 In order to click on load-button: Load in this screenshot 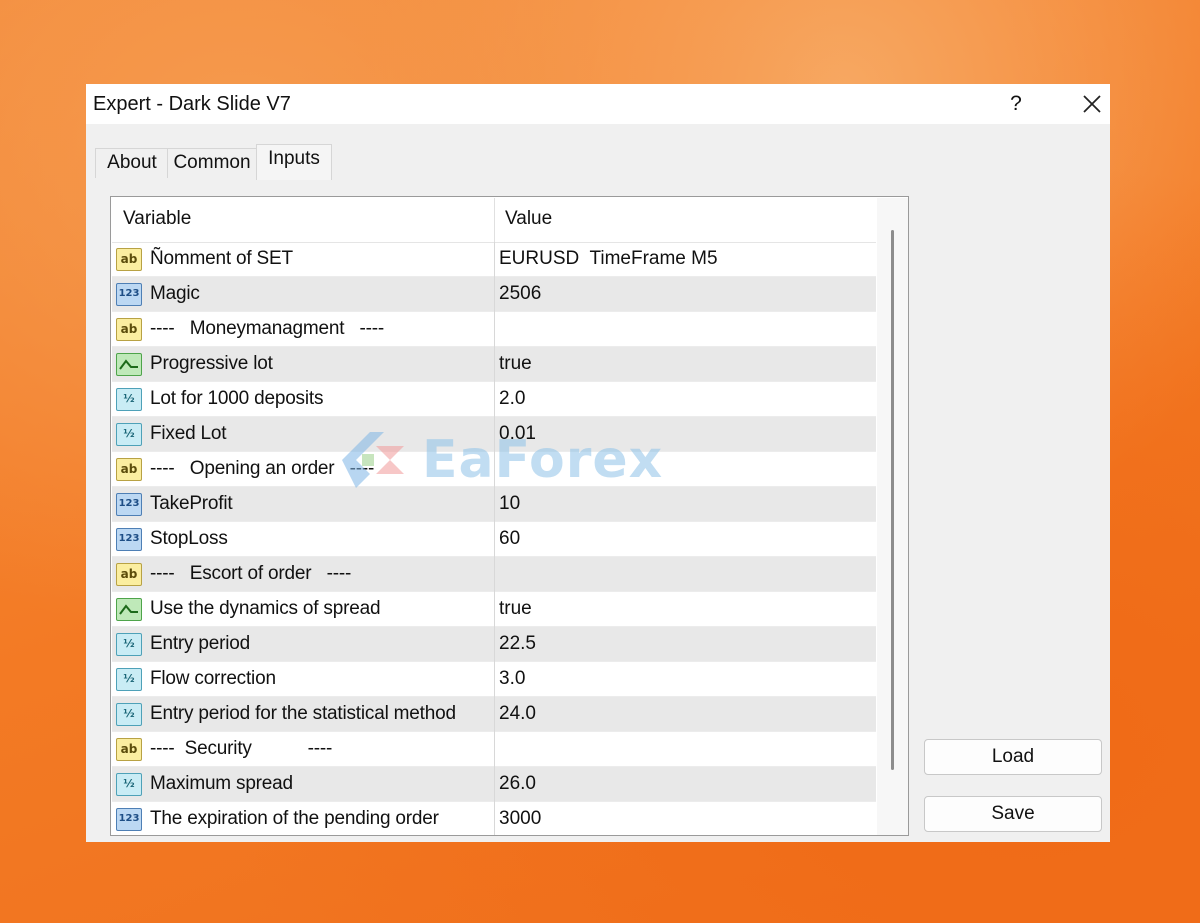, I will do `click(1013, 757)`.